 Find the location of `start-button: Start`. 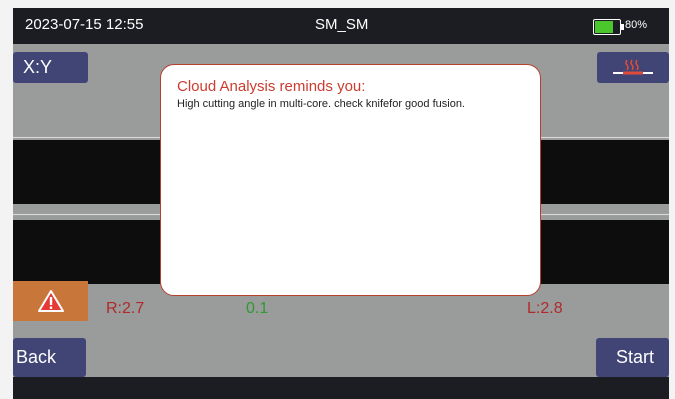

start-button: Start is located at coordinates (632, 357).